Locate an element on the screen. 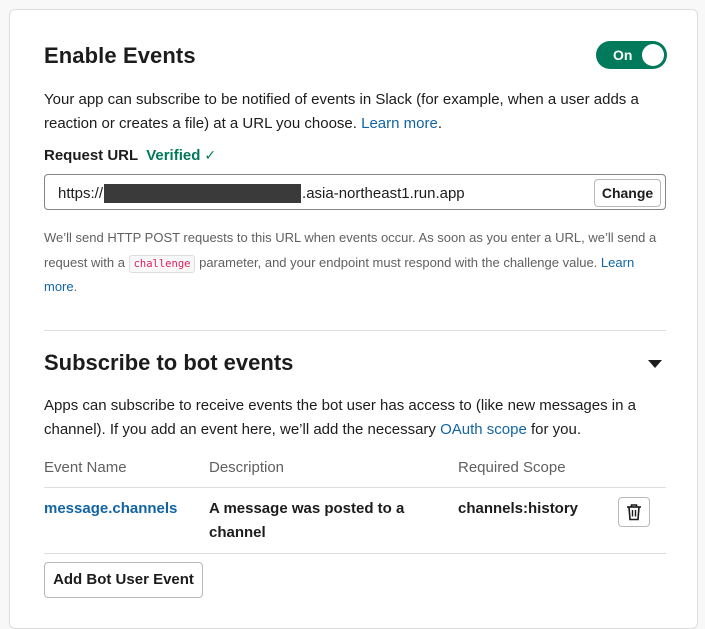 The width and height of the screenshot is (705, 629). section-divider is located at coordinates (355, 330).